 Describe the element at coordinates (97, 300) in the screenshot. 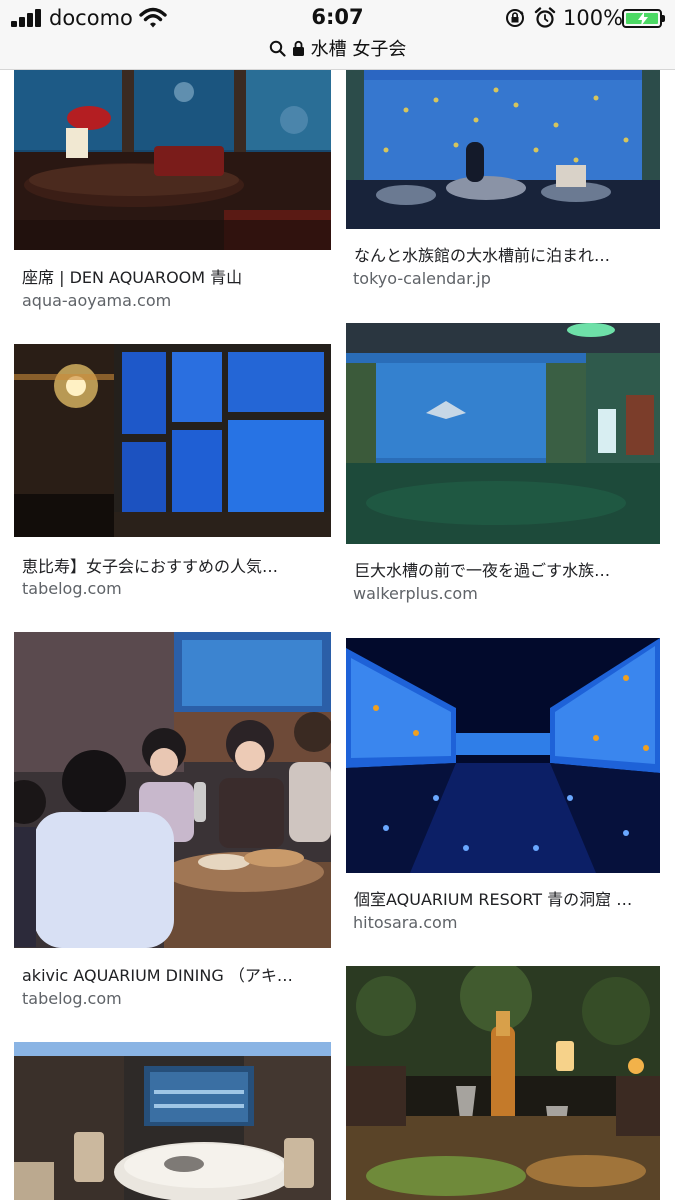

I see `result-domain: aqua-aoyama.com` at that location.